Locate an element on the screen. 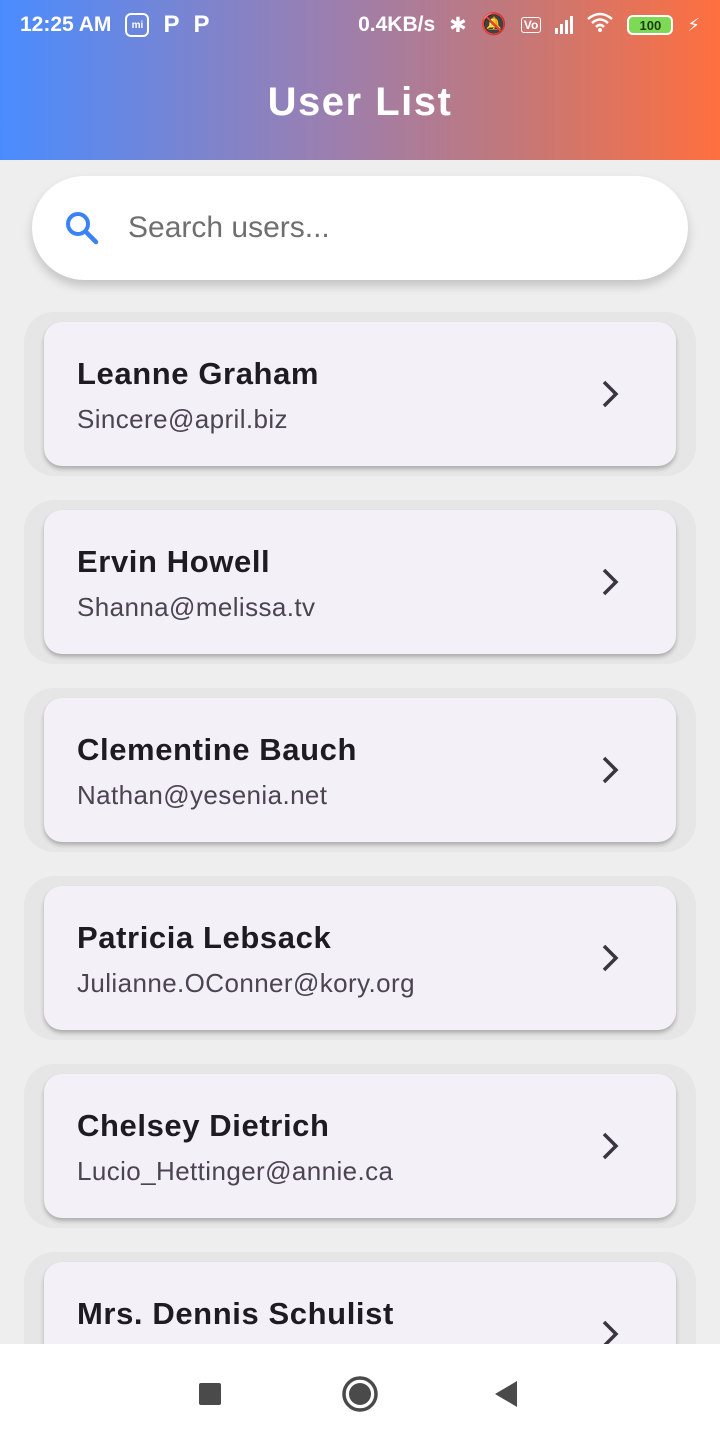 This screenshot has width=720, height=1440. user-card: Mrs. Dennis Schulist is located at coordinates (360, 1303).